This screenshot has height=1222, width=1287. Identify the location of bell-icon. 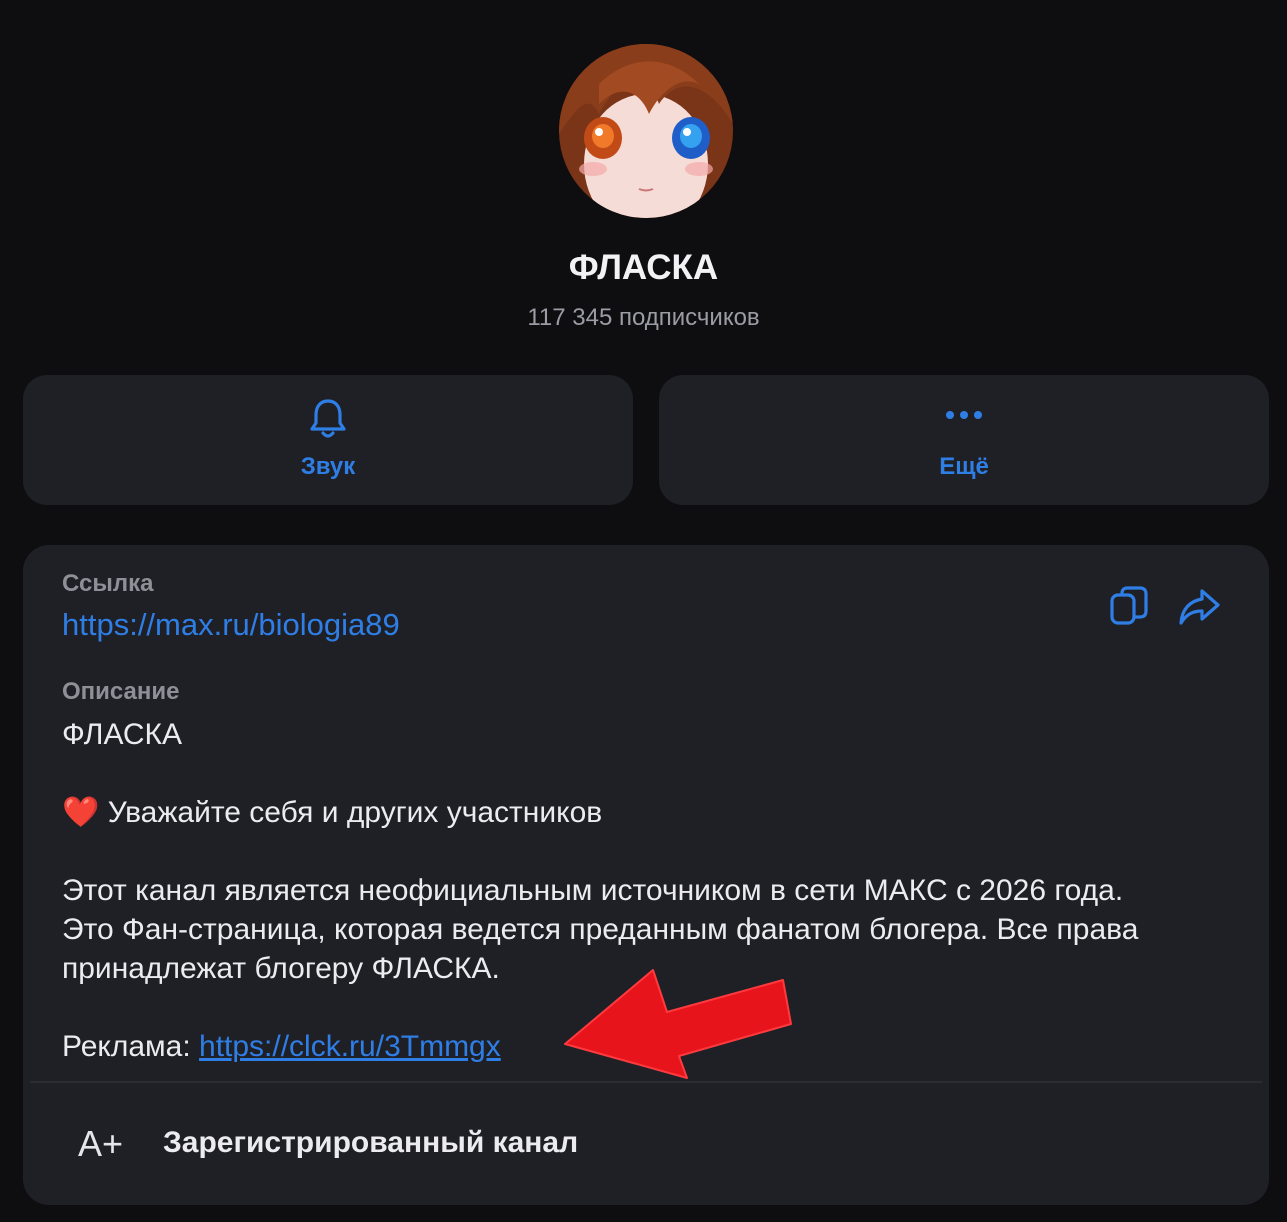
(328, 418).